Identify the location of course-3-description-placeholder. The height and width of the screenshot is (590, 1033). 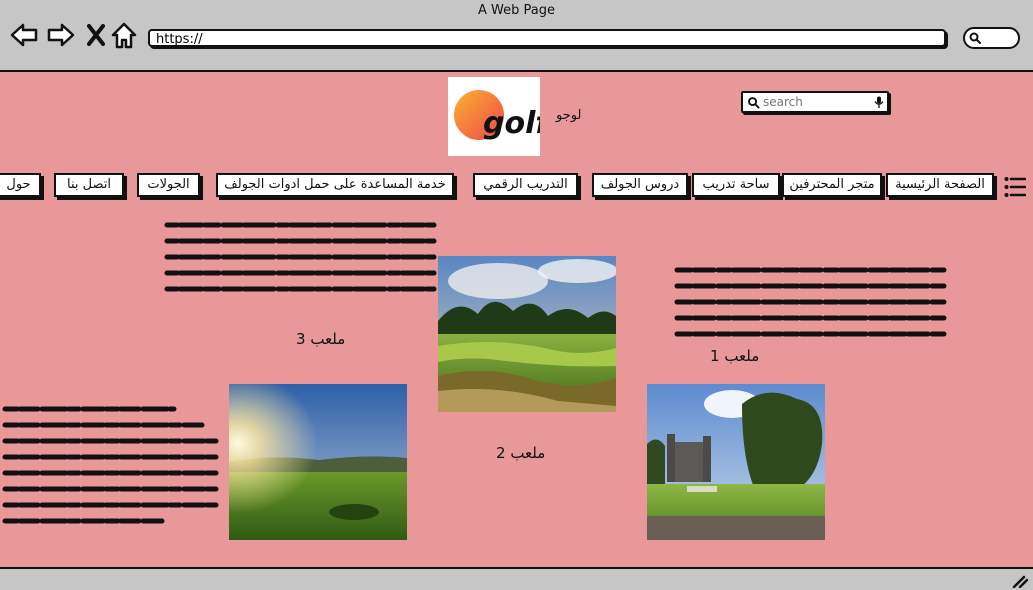
(300, 257).